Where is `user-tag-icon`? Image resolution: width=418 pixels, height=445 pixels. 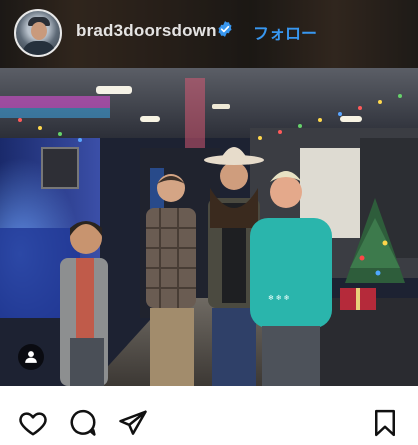
user-tag-icon is located at coordinates (31, 357).